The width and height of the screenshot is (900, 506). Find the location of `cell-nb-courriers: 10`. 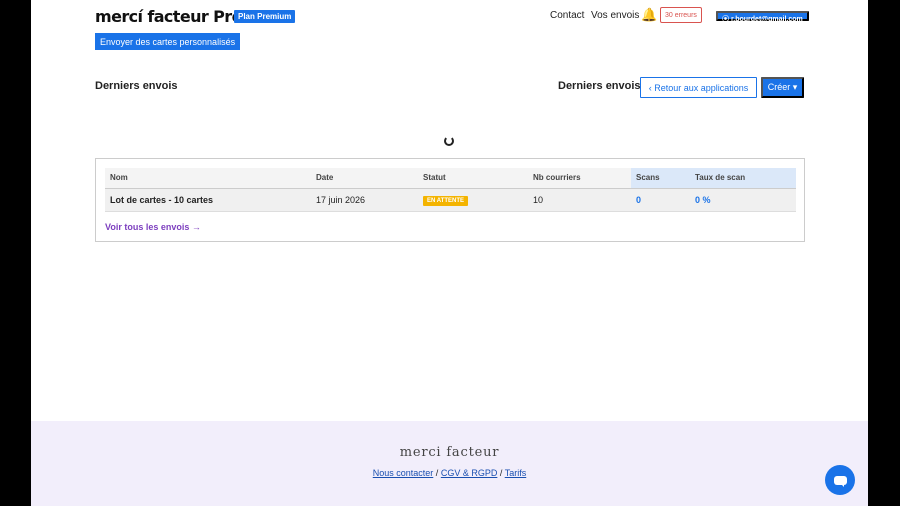

cell-nb-courriers: 10 is located at coordinates (579, 200).